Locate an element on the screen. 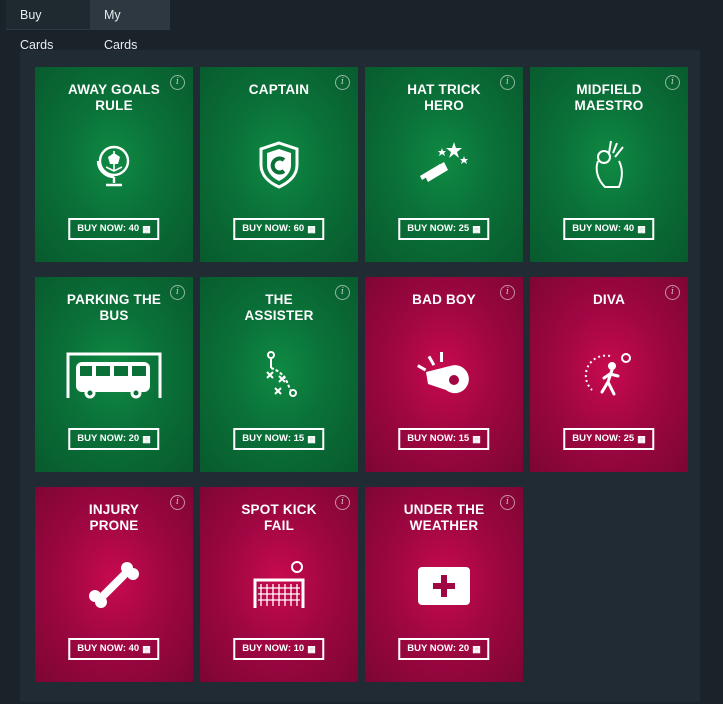 The image size is (723, 704). buy-now-button: BUY NOW: 10 ▦ is located at coordinates (279, 649).